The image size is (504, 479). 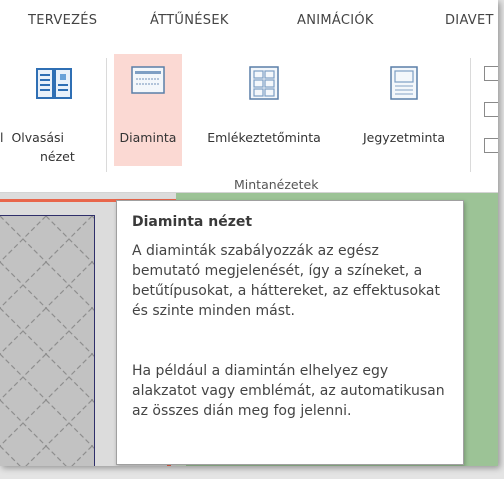 I want to click on tab-slideshow: DIAVET, so click(x=469, y=20).